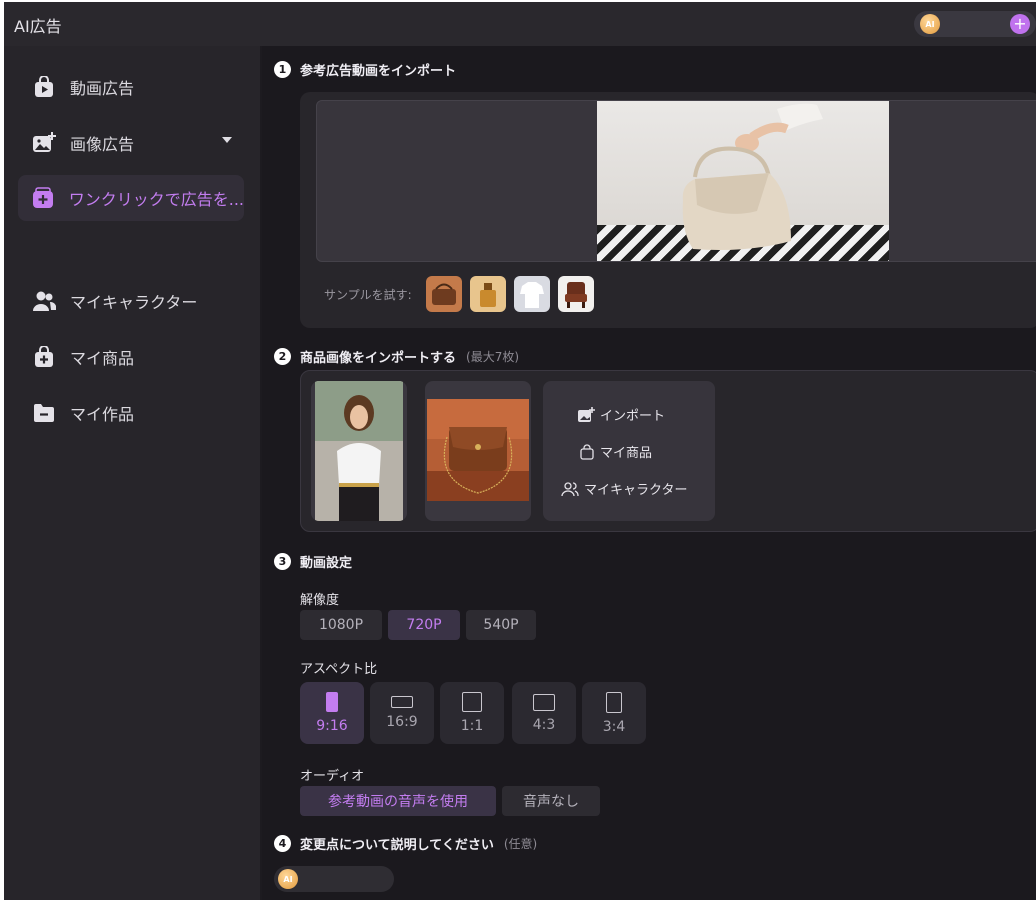 The width and height of the screenshot is (1036, 908). I want to click on import-option-label: マイ商品, so click(626, 453).